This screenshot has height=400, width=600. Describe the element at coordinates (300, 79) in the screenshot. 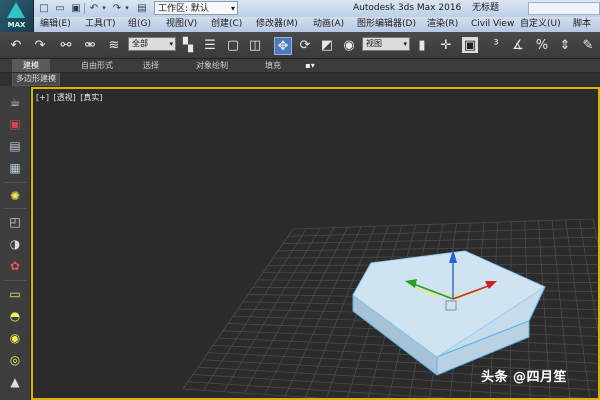

I see `ribbon-panel-bar: 多边形建模` at that location.